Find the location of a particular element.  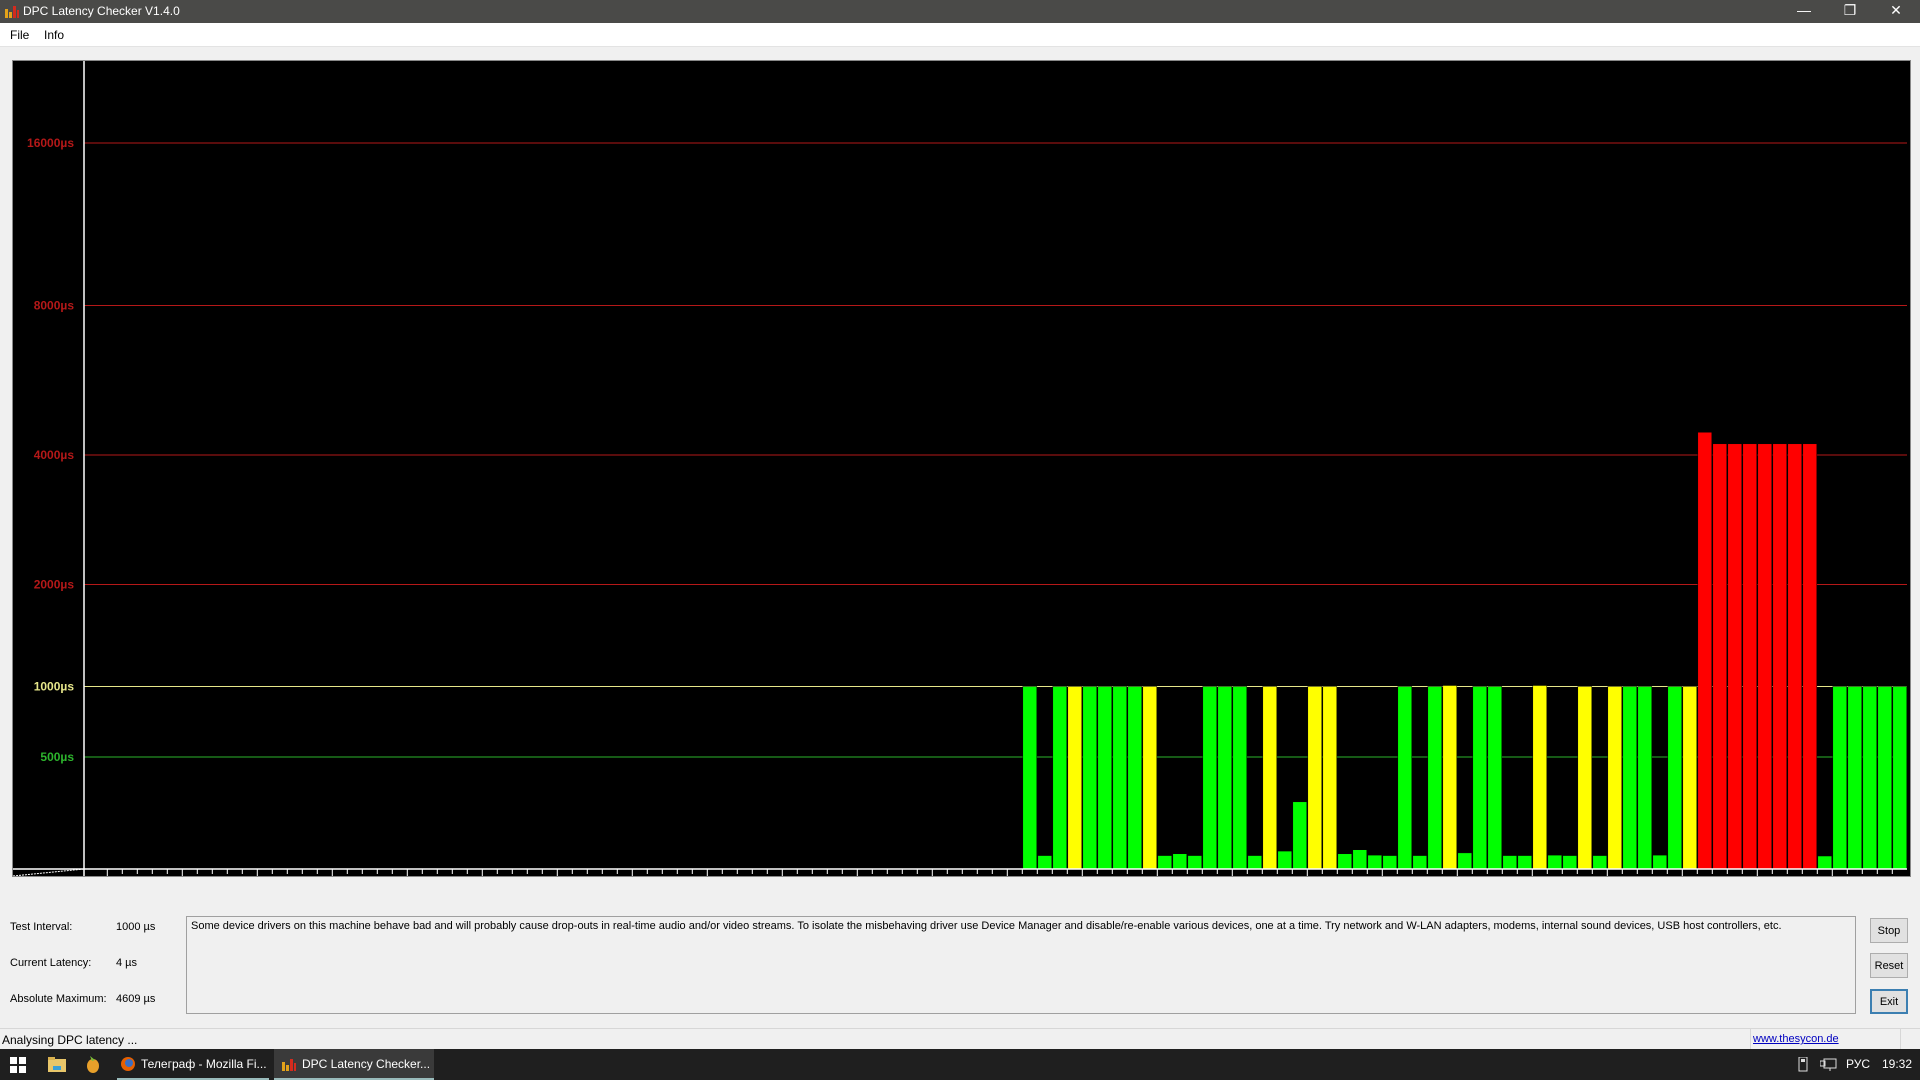

network-icon is located at coordinates (1828, 1065).